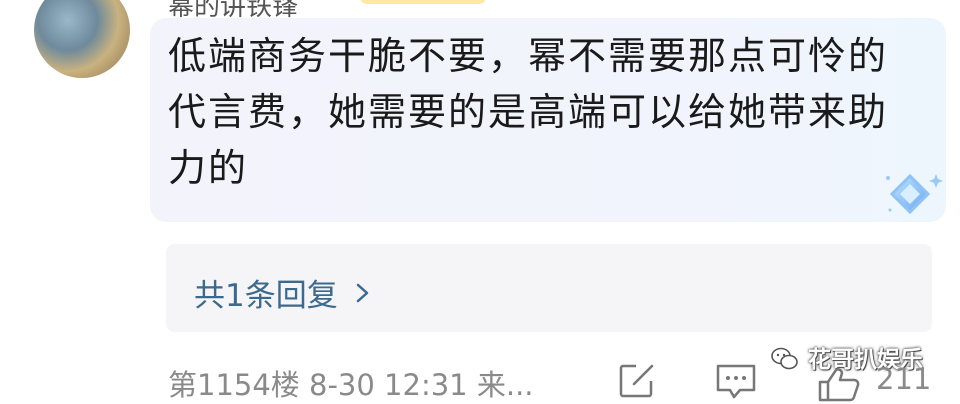 This screenshot has height=404, width=960. Describe the element at coordinates (638, 380) in the screenshot. I see `edit-icon` at that location.